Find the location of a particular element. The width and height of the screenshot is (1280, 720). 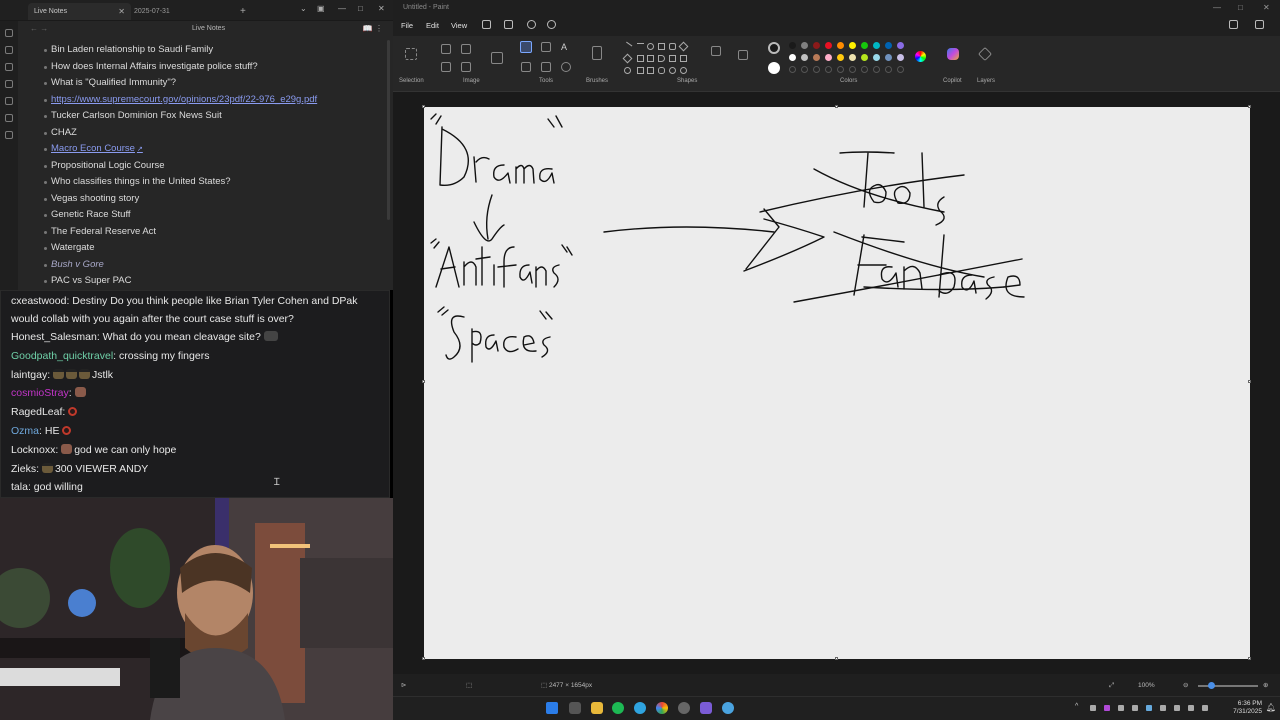

flip-icon is located at coordinates (466, 67).